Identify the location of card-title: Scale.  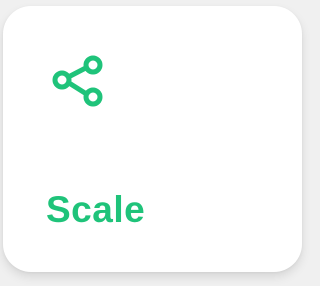
(96, 209).